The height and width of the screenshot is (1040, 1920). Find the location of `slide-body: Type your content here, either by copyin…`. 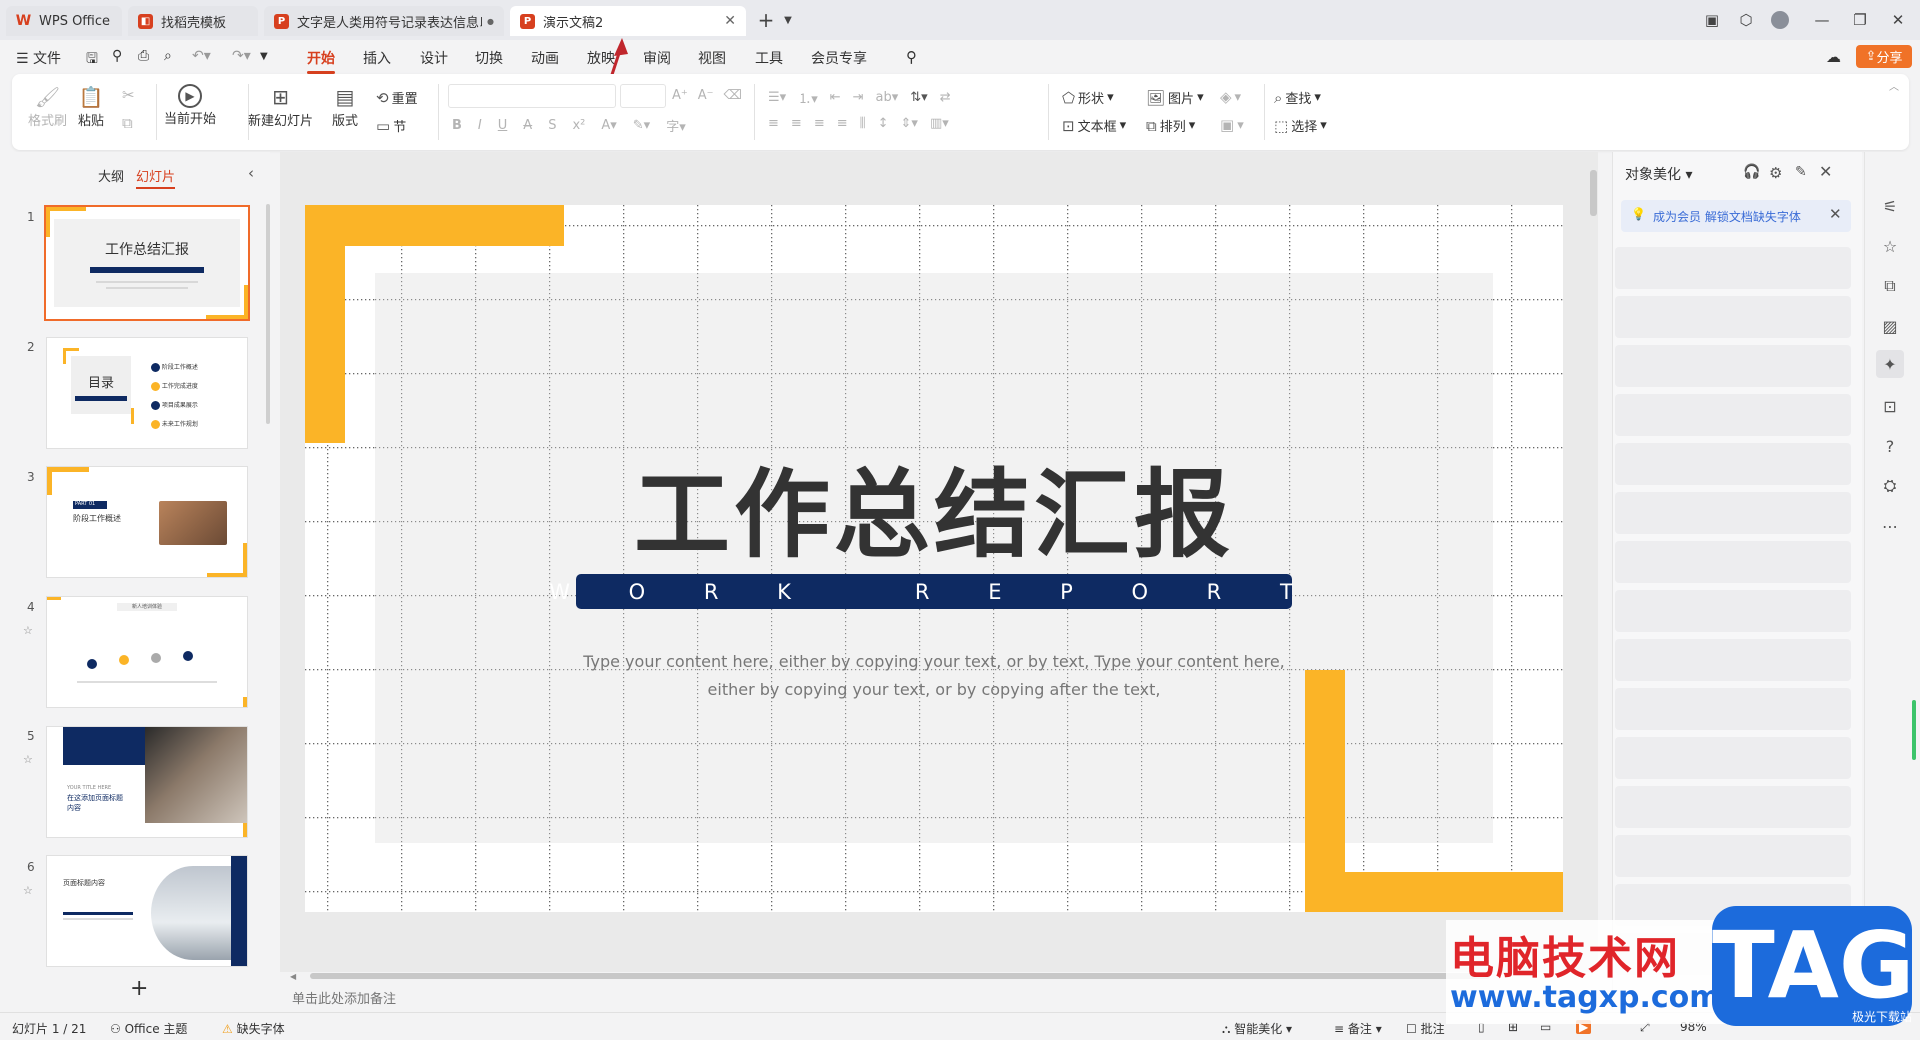

slide-body: Type your content here, either by copyin… is located at coordinates (934, 676).